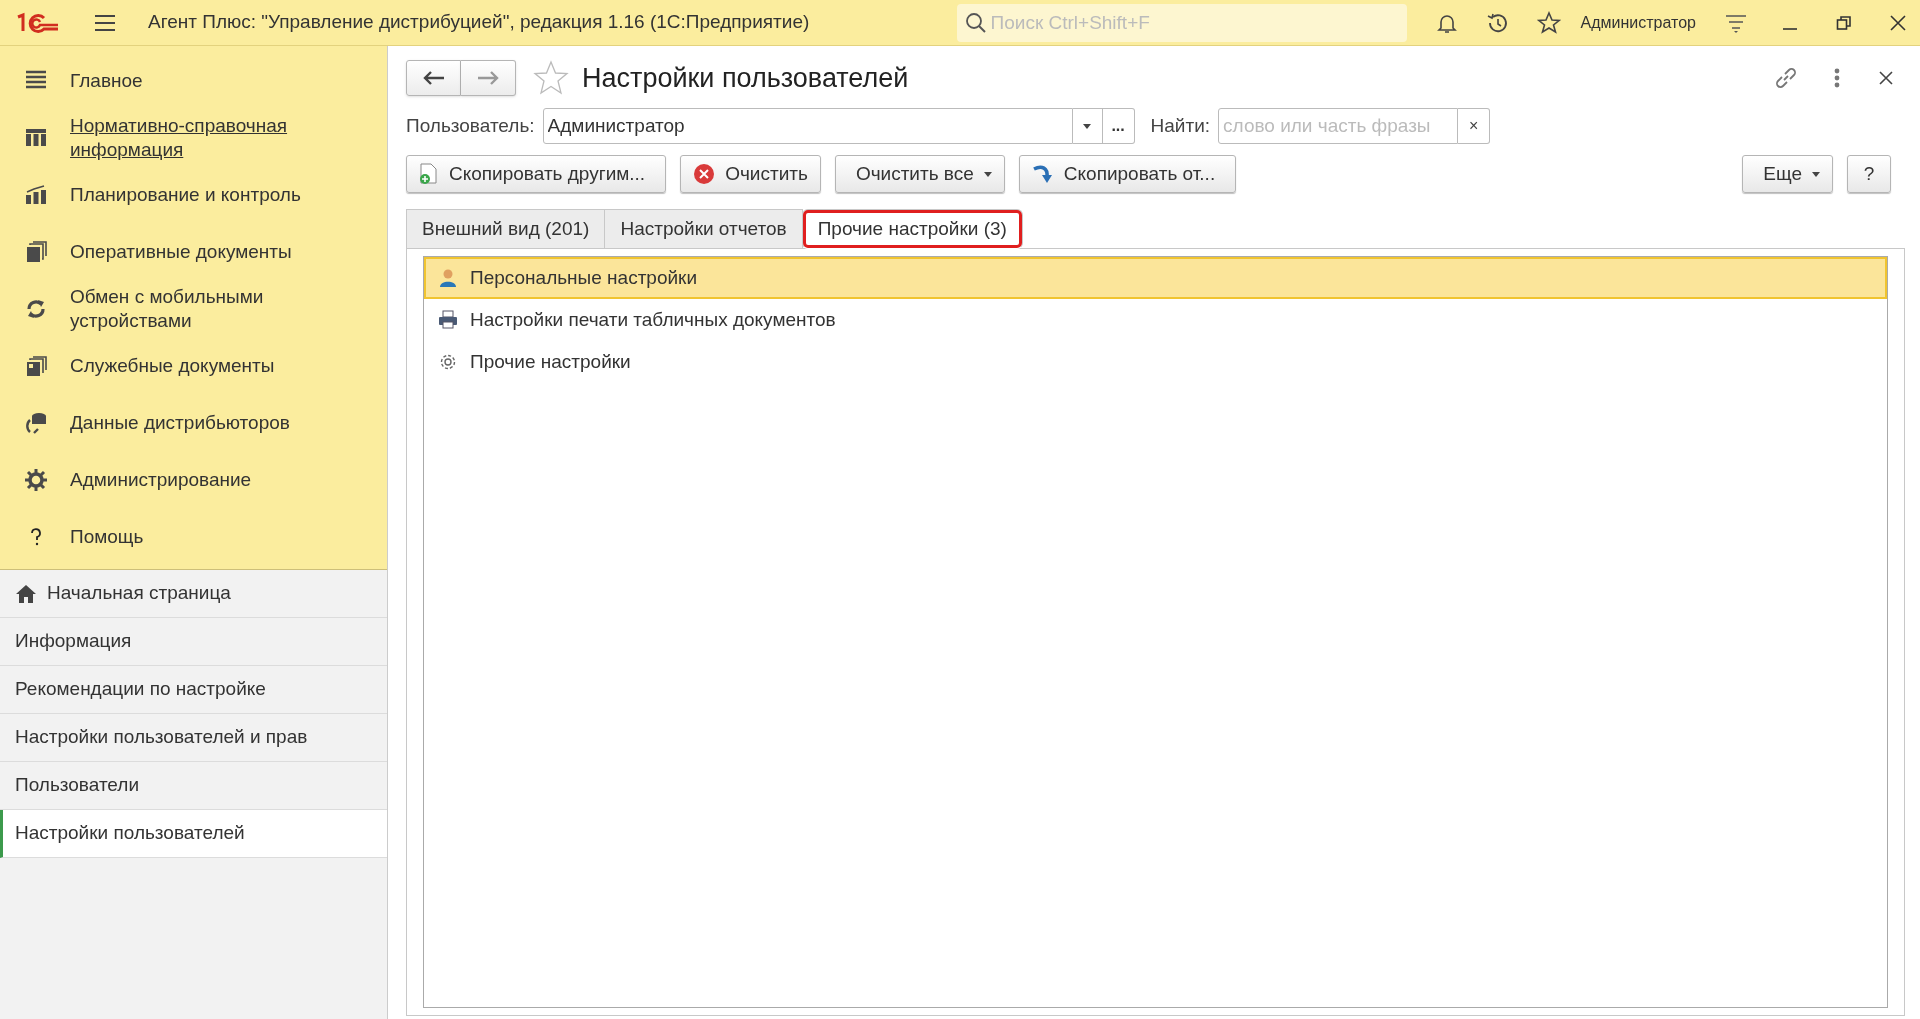  Describe the element at coordinates (488, 78) in the screenshot. I see `arrow-right-icon` at that location.